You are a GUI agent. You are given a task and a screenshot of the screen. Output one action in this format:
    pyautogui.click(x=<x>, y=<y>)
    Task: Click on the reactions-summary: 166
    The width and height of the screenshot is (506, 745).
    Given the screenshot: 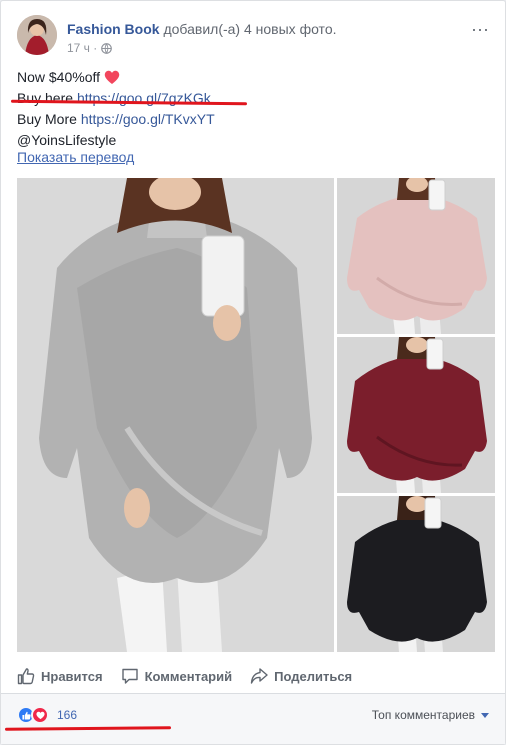 What is the action you would take?
    pyautogui.click(x=47, y=715)
    